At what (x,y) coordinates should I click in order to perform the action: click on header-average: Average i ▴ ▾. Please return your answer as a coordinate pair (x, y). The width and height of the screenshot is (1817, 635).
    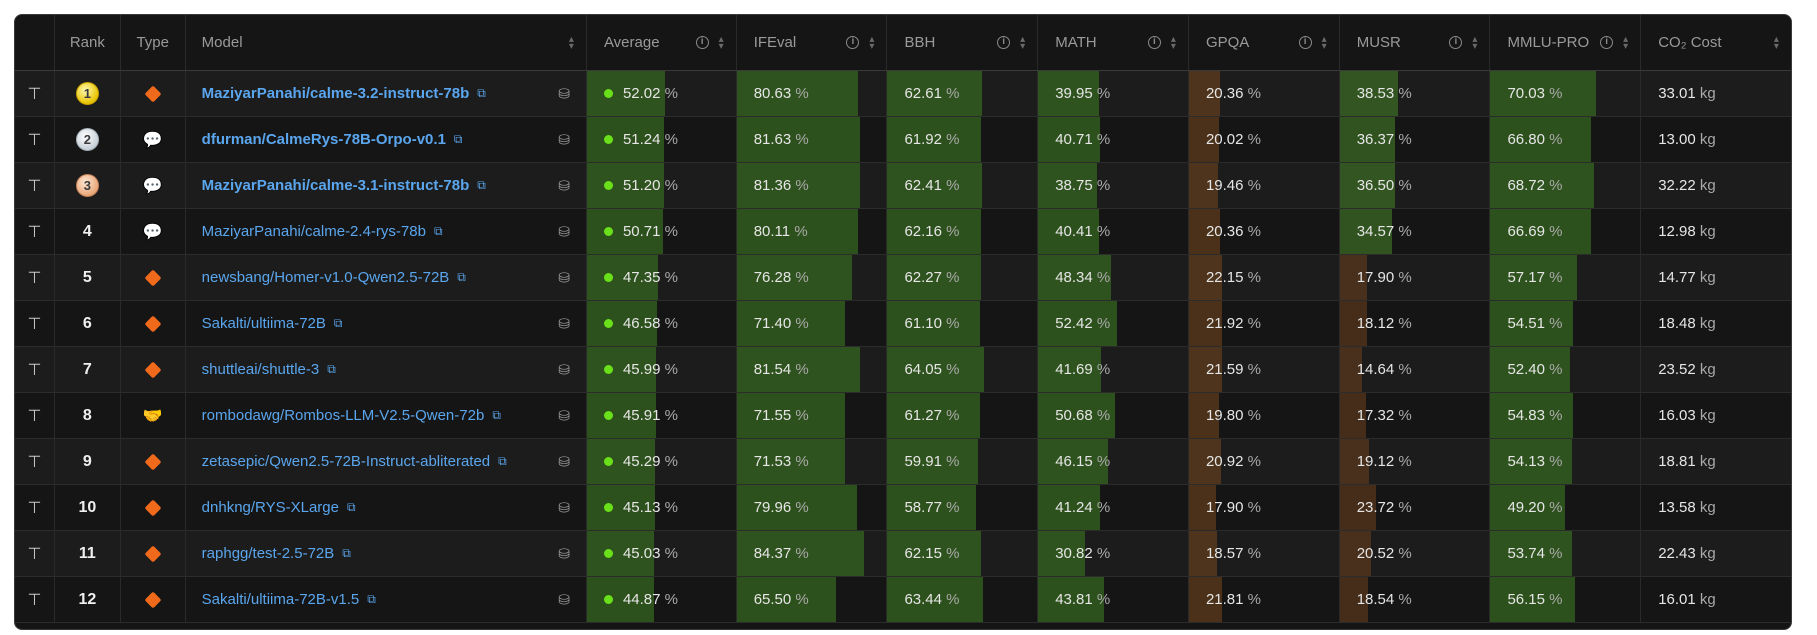
    Looking at the image, I should click on (662, 42).